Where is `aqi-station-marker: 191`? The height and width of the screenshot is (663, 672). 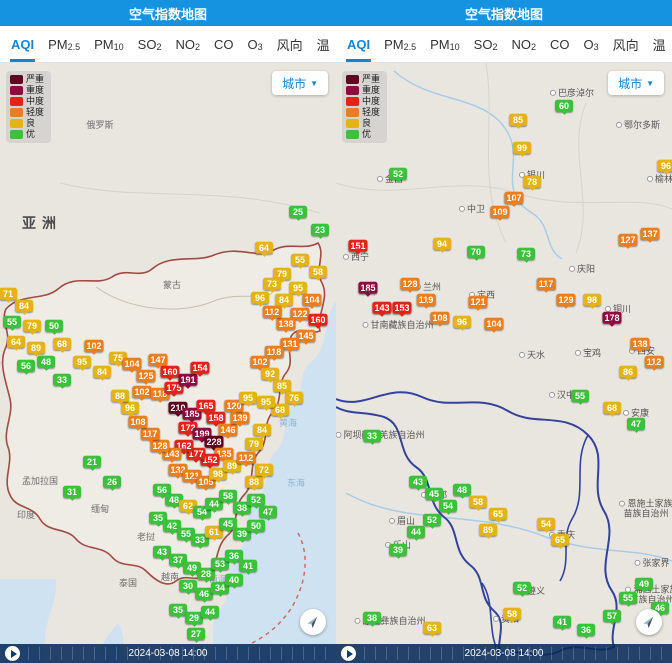 aqi-station-marker: 191 is located at coordinates (188, 381).